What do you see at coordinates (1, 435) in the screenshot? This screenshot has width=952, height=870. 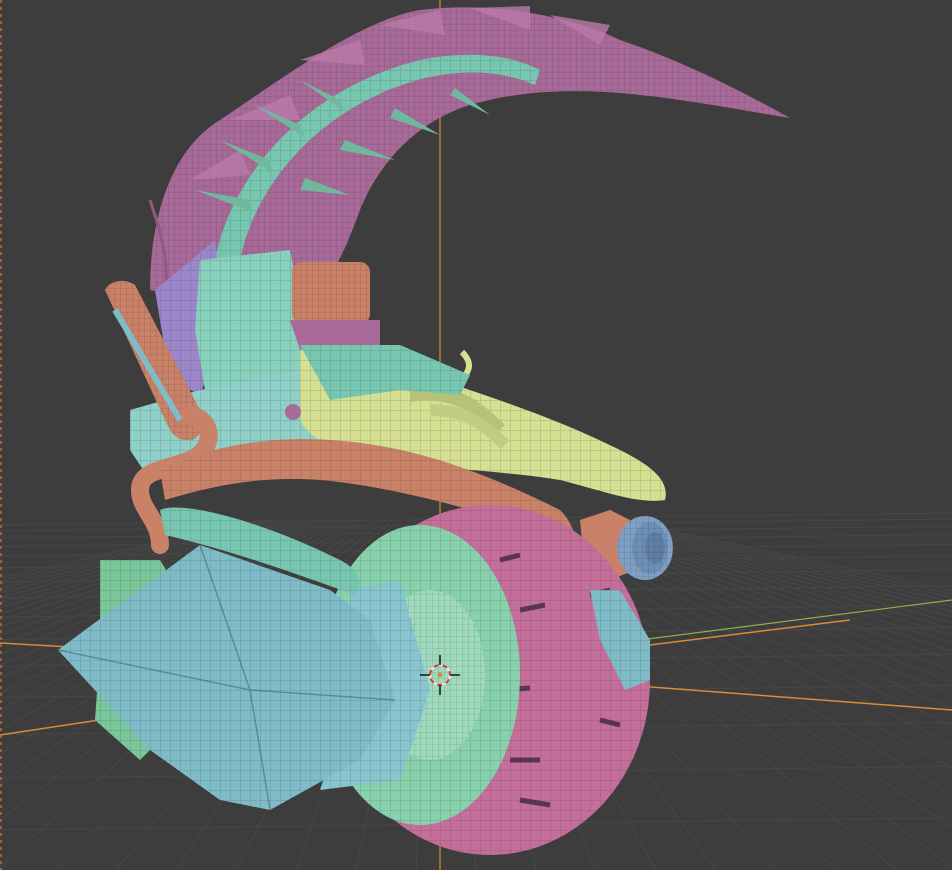 I see `viewport-left-border` at bounding box center [1, 435].